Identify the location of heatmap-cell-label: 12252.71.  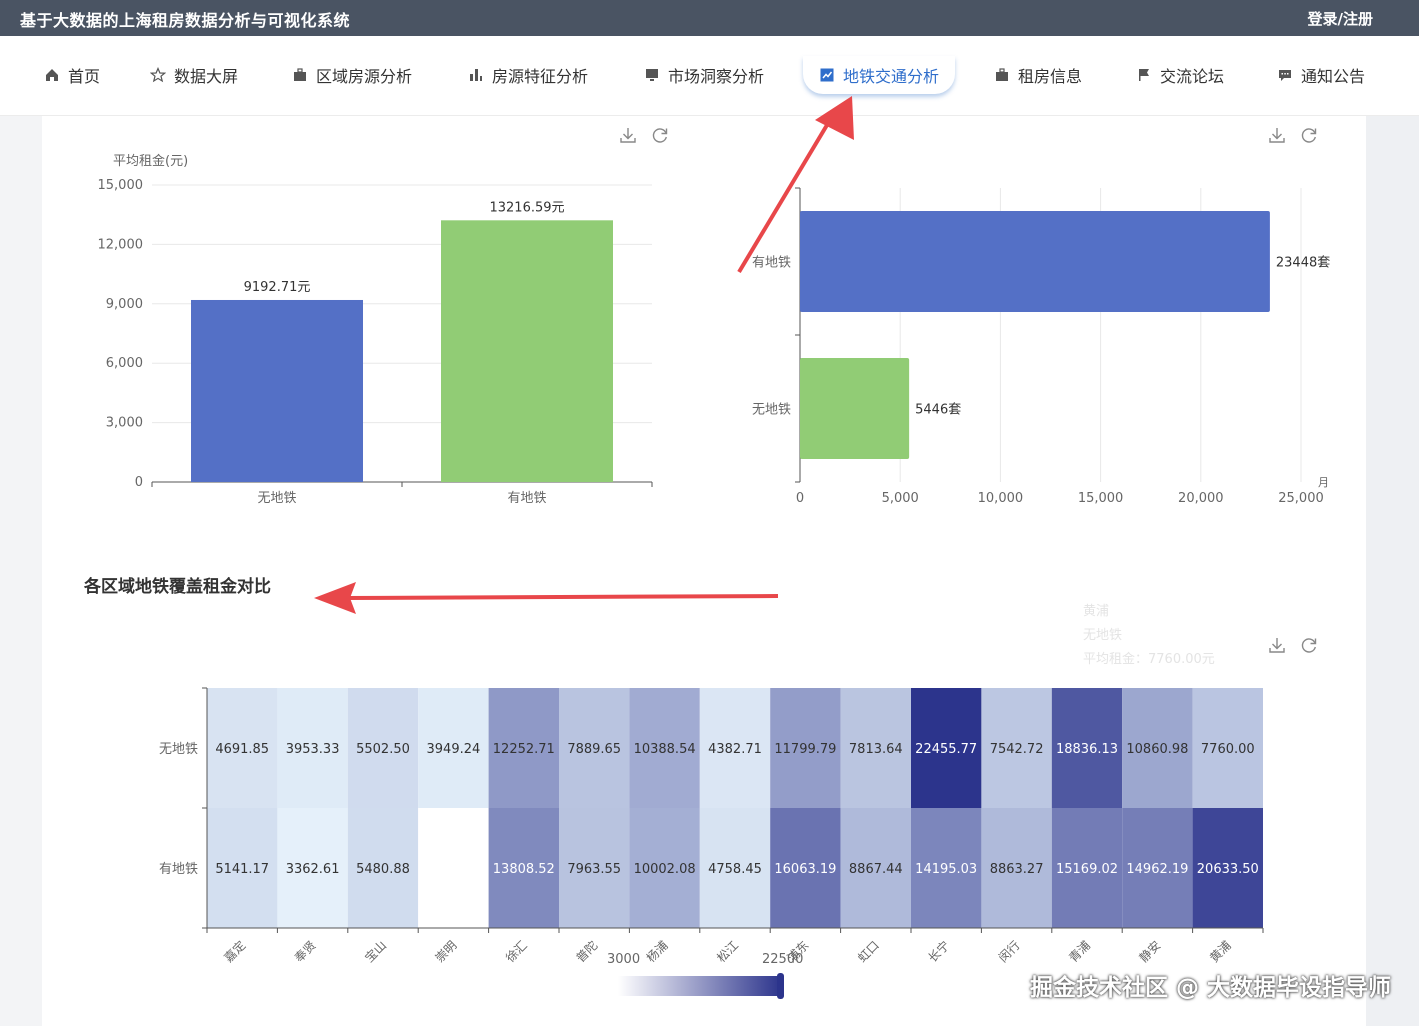
(524, 749).